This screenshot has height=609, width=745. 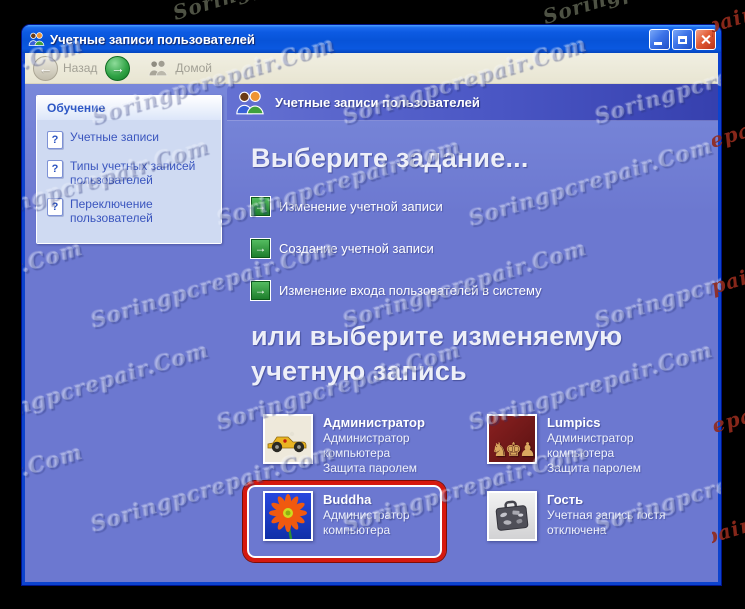 What do you see at coordinates (76, 108) in the screenshot?
I see `learn-about-title: Обучение` at bounding box center [76, 108].